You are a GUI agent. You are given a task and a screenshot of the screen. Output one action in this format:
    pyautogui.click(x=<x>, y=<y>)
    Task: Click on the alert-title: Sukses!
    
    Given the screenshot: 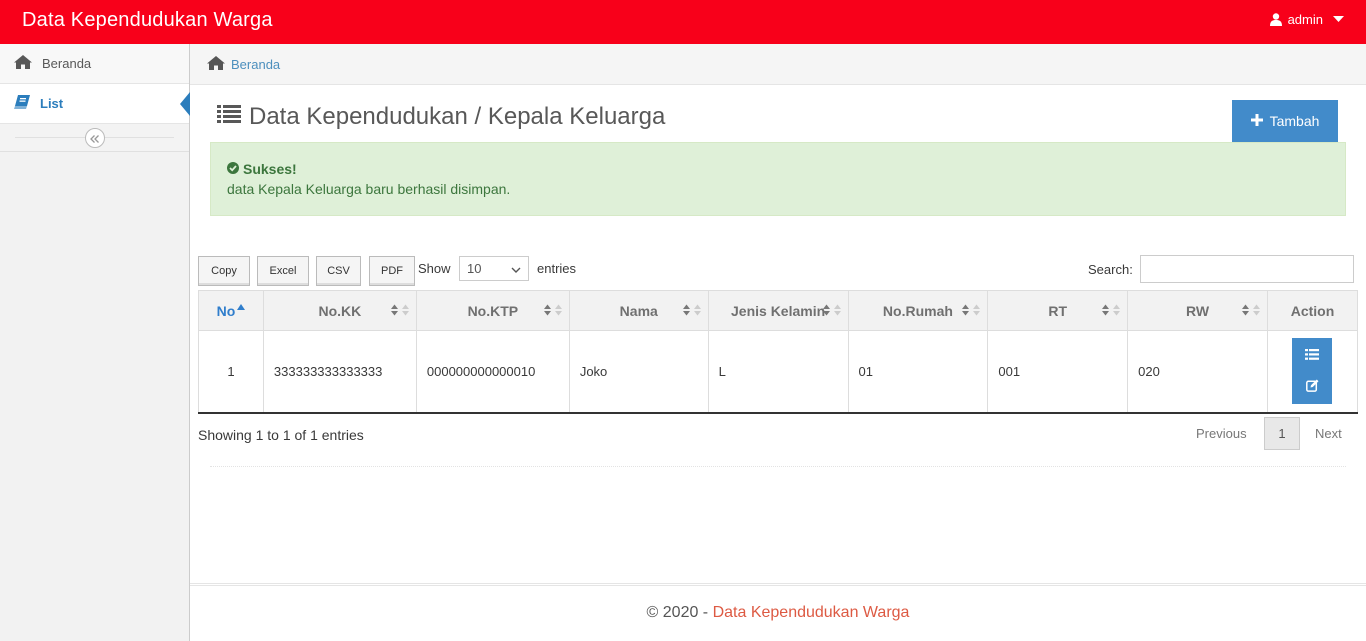 What is the action you would take?
    pyautogui.click(x=270, y=169)
    